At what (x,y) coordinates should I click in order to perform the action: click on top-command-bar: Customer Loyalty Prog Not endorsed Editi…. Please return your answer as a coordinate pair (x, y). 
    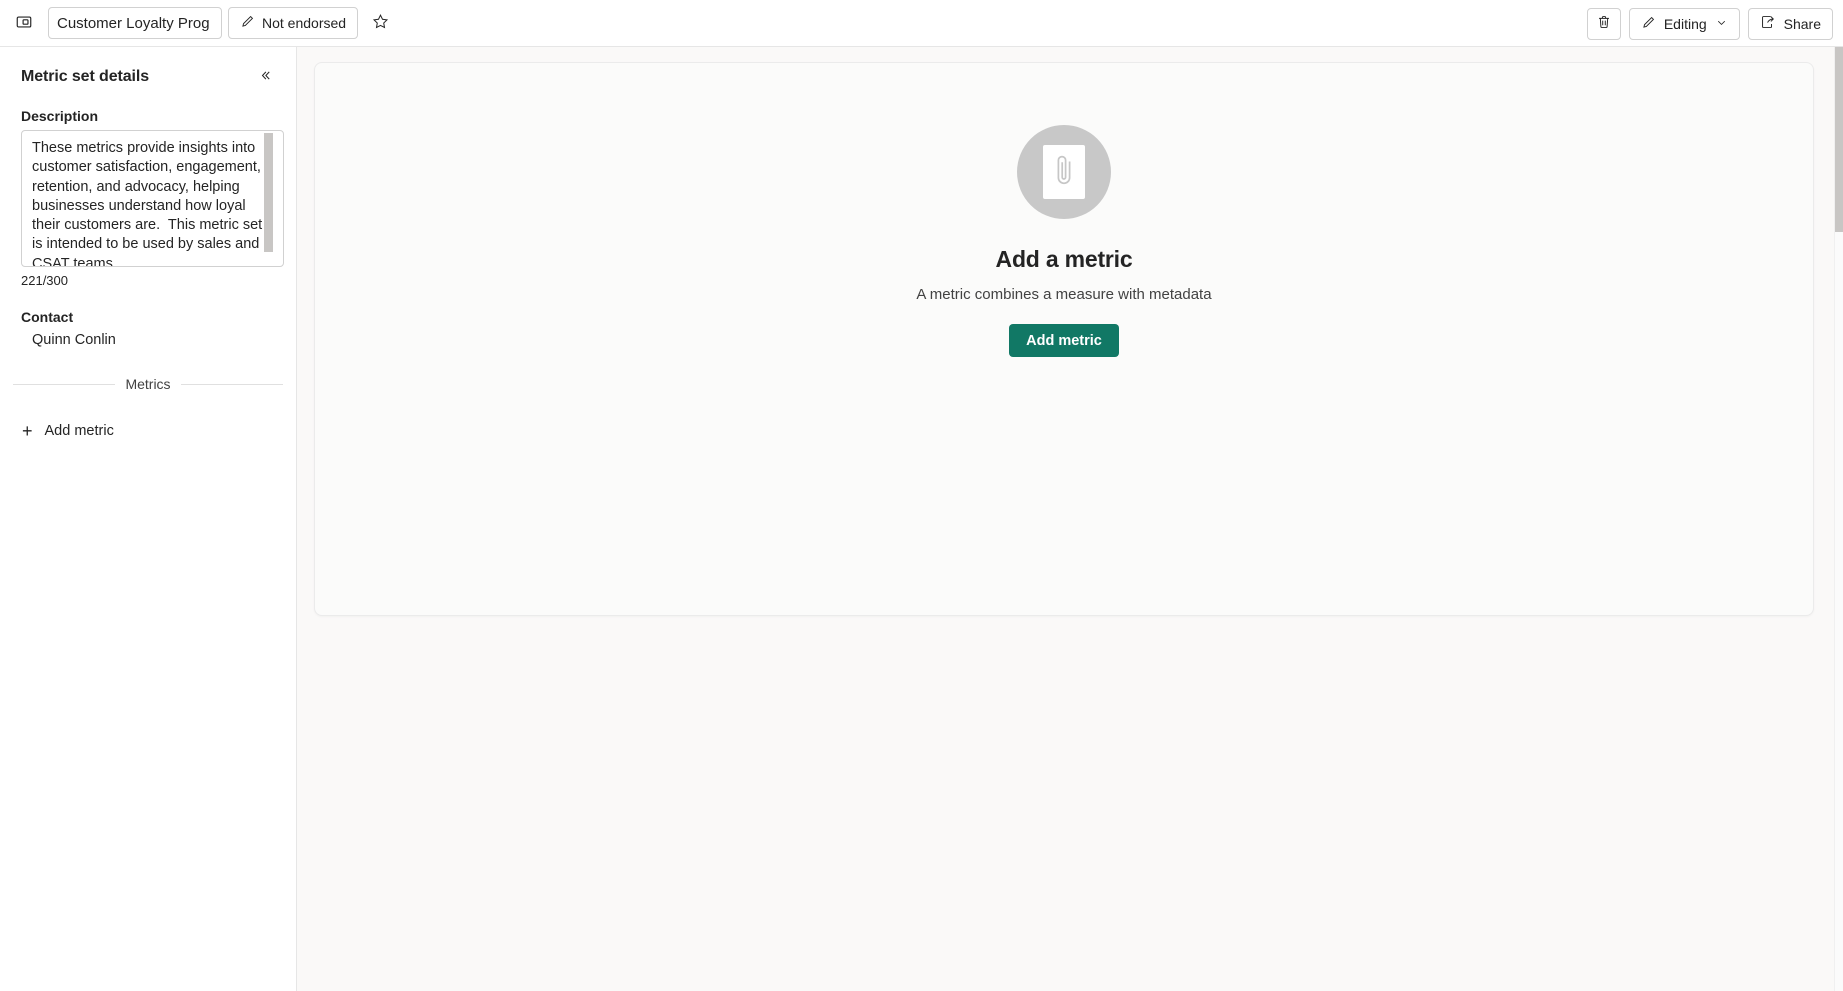
    Looking at the image, I should click on (921, 23).